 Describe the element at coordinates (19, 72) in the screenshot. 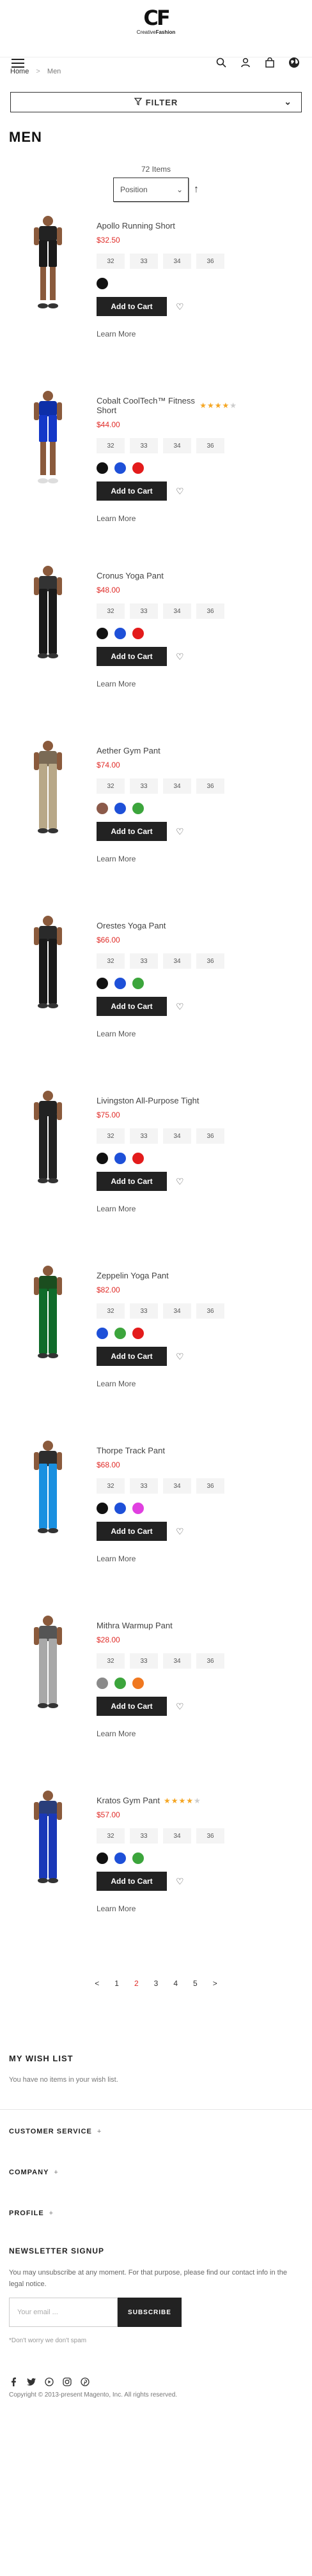

I see `breadcrumb-home: Home` at that location.